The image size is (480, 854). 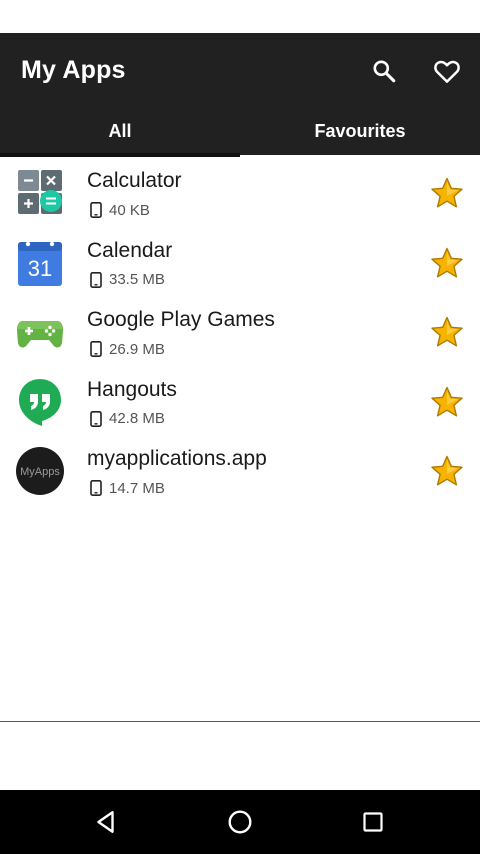 I want to click on list-item: Google Play Games 26.9 MB, so click(x=240, y=331).